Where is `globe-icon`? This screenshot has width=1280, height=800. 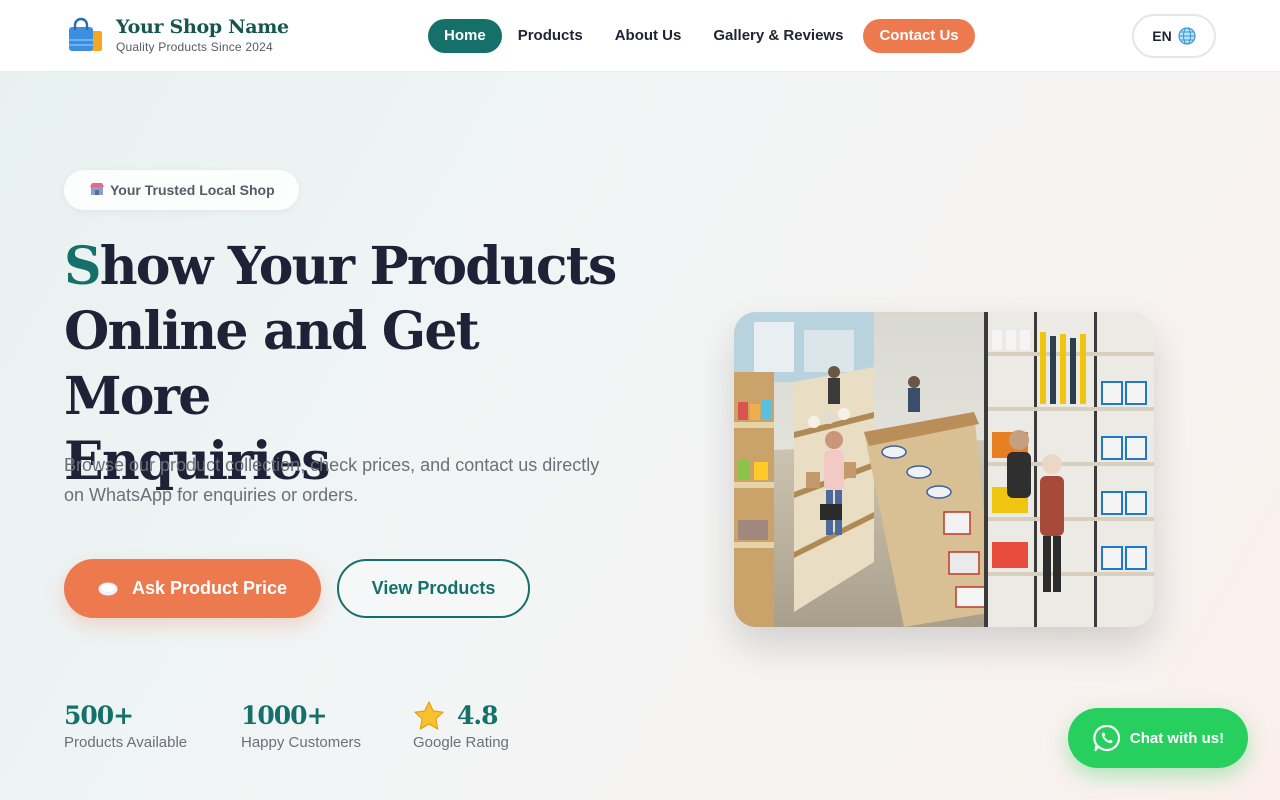
globe-icon is located at coordinates (1187, 36).